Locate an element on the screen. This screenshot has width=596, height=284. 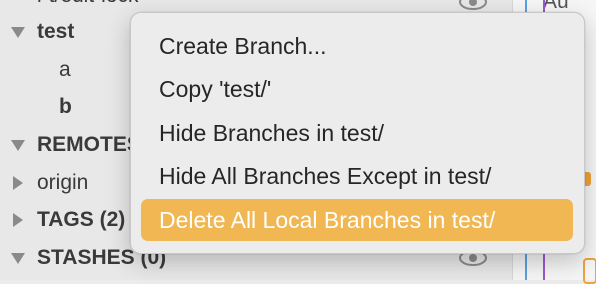
menu-item-label: Delete All Local Branches in test/ is located at coordinates (327, 219).